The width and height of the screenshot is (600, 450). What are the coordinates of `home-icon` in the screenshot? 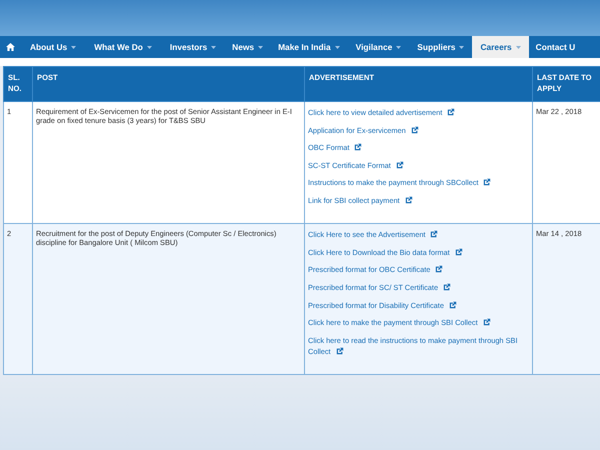 It's located at (10, 47).